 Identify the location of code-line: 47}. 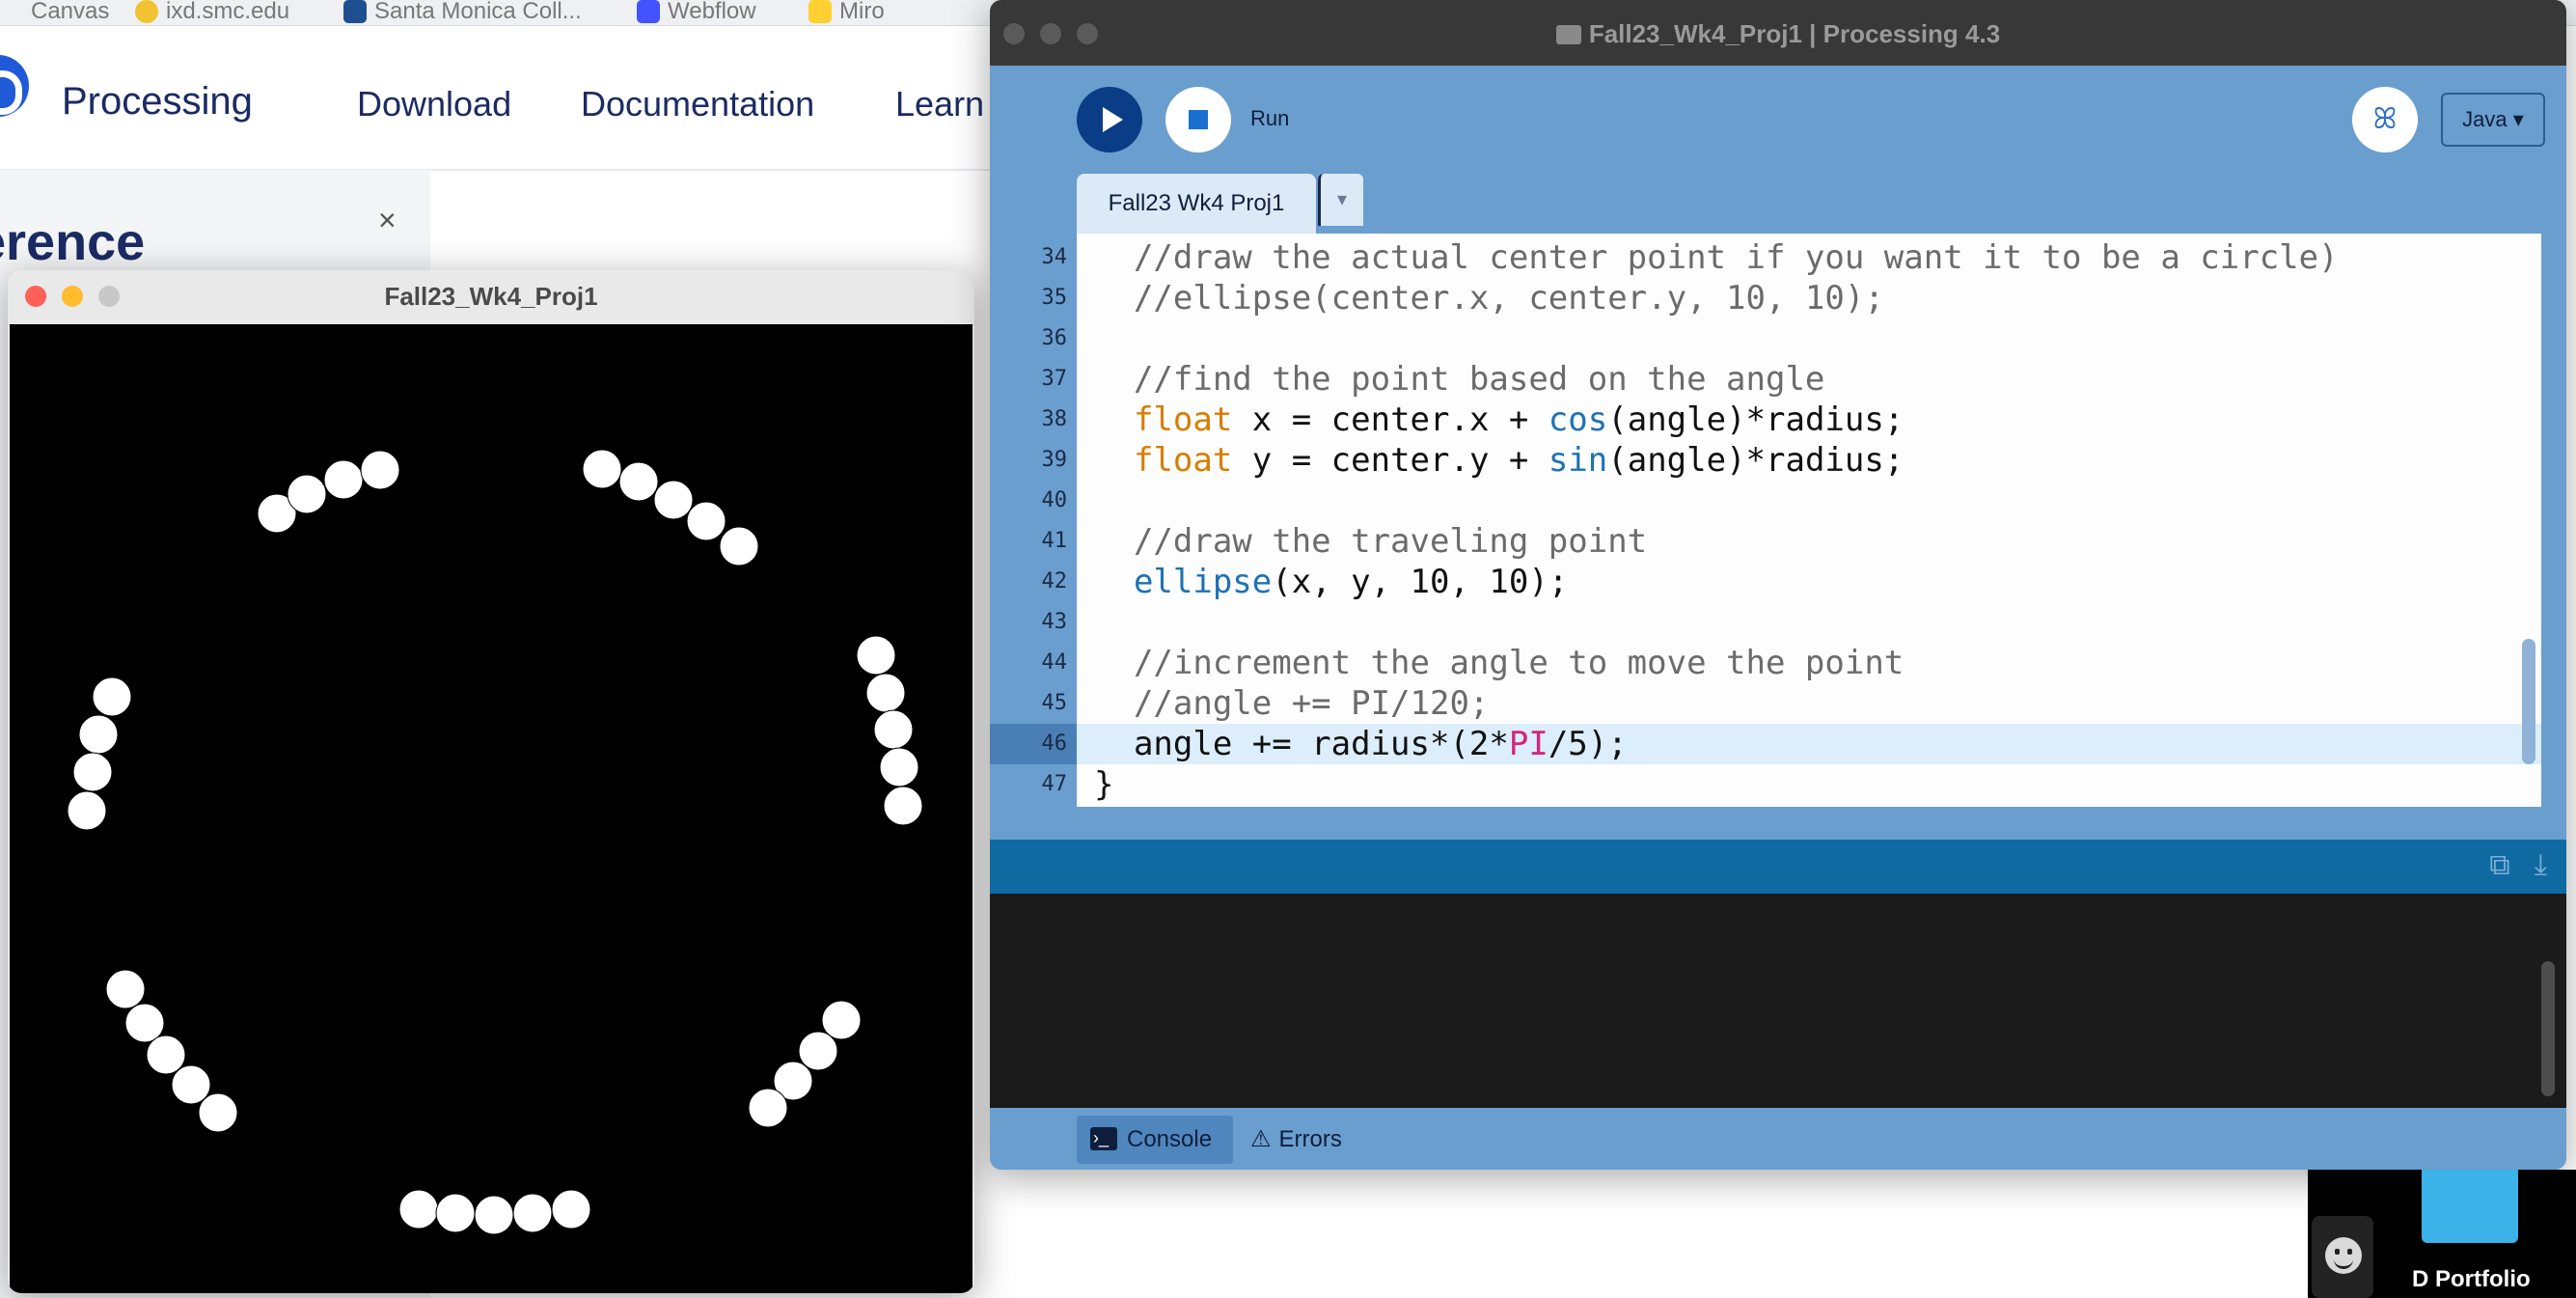
(1766, 784).